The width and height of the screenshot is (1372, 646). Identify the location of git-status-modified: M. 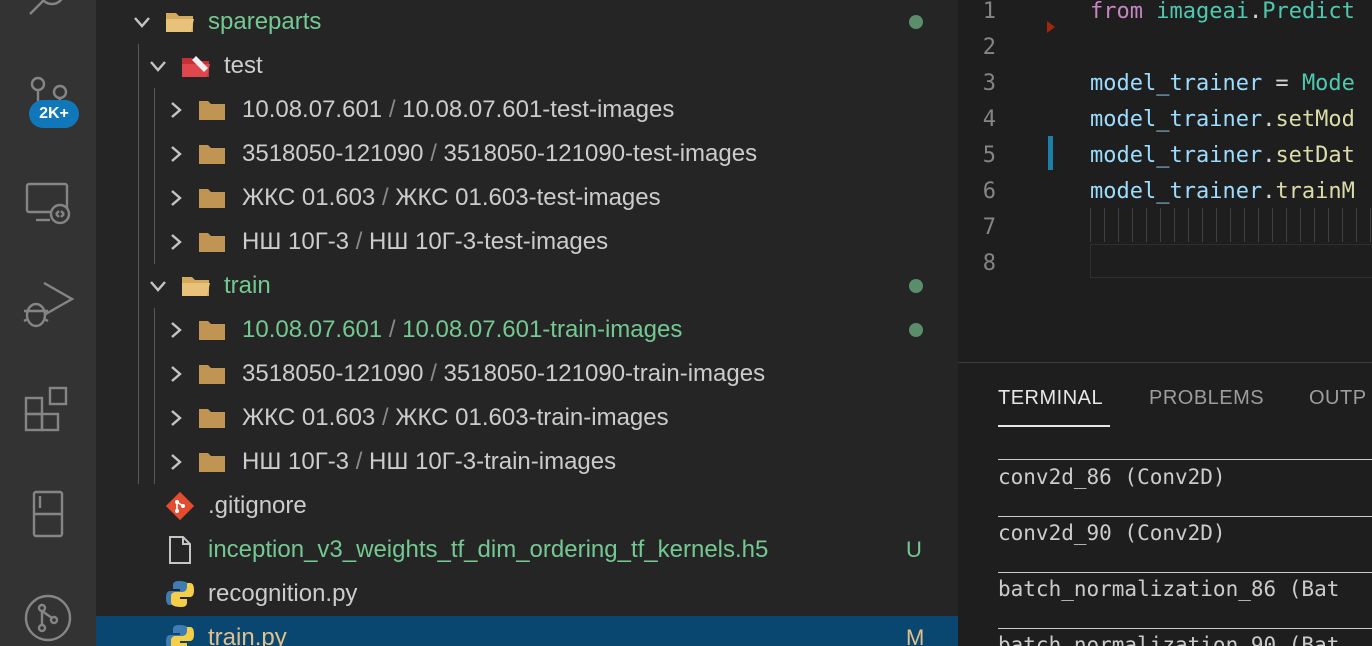
(915, 635).